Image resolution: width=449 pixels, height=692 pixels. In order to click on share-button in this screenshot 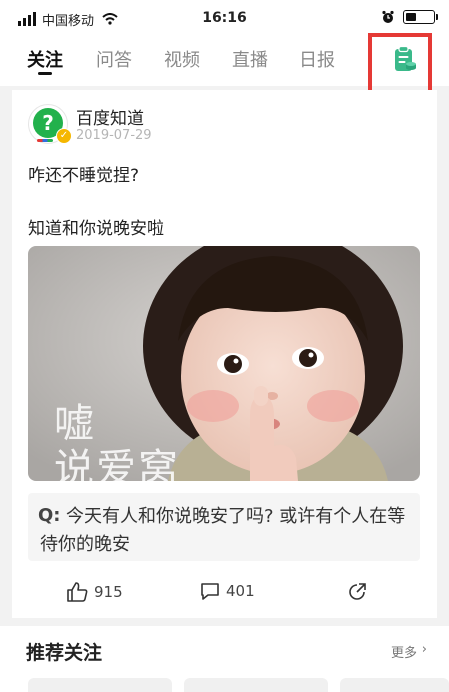, I will do `click(357, 592)`.